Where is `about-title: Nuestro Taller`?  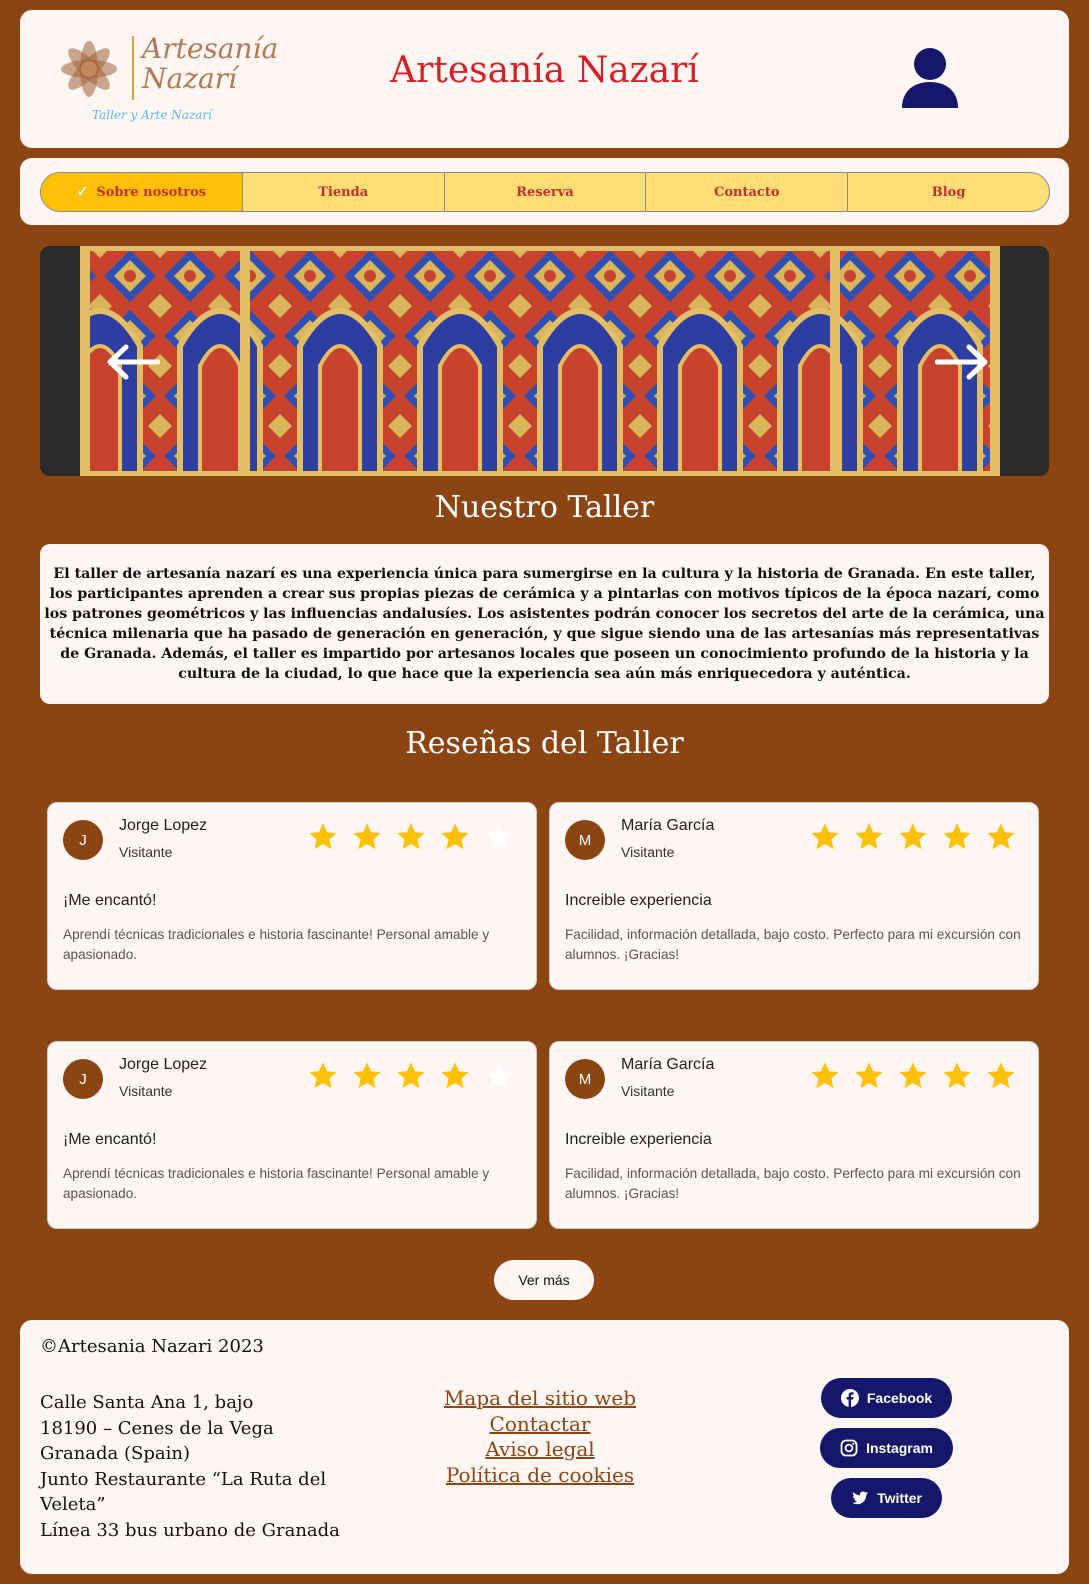 about-title: Nuestro Taller is located at coordinates (544, 507).